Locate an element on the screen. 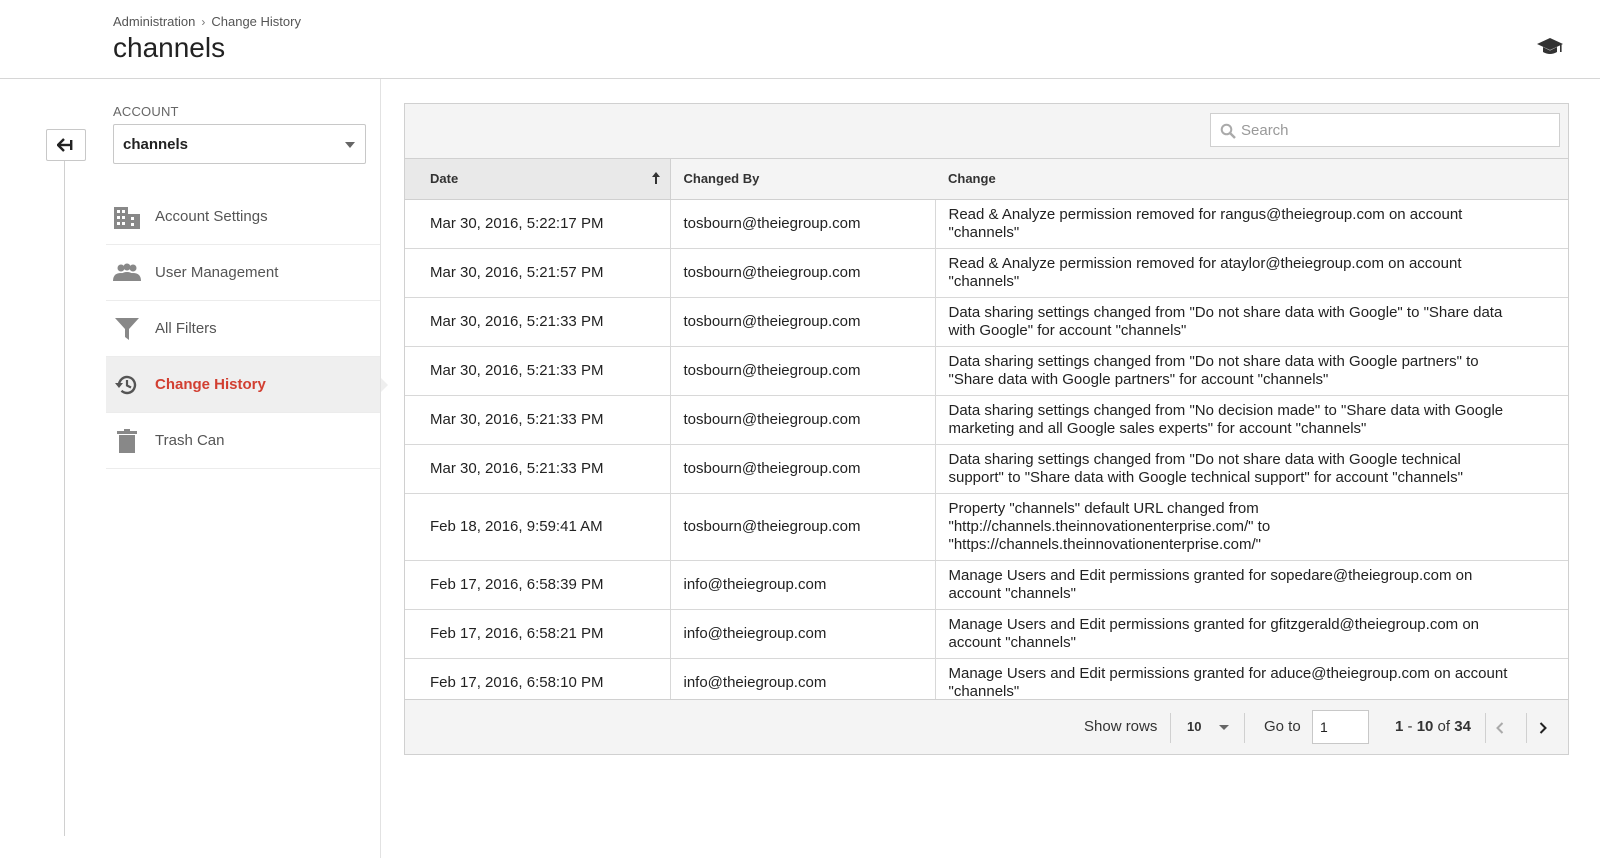 This screenshot has height=858, width=1600. cell-date: Feb 18, 2016, 9:59:41 AM is located at coordinates (538, 527).